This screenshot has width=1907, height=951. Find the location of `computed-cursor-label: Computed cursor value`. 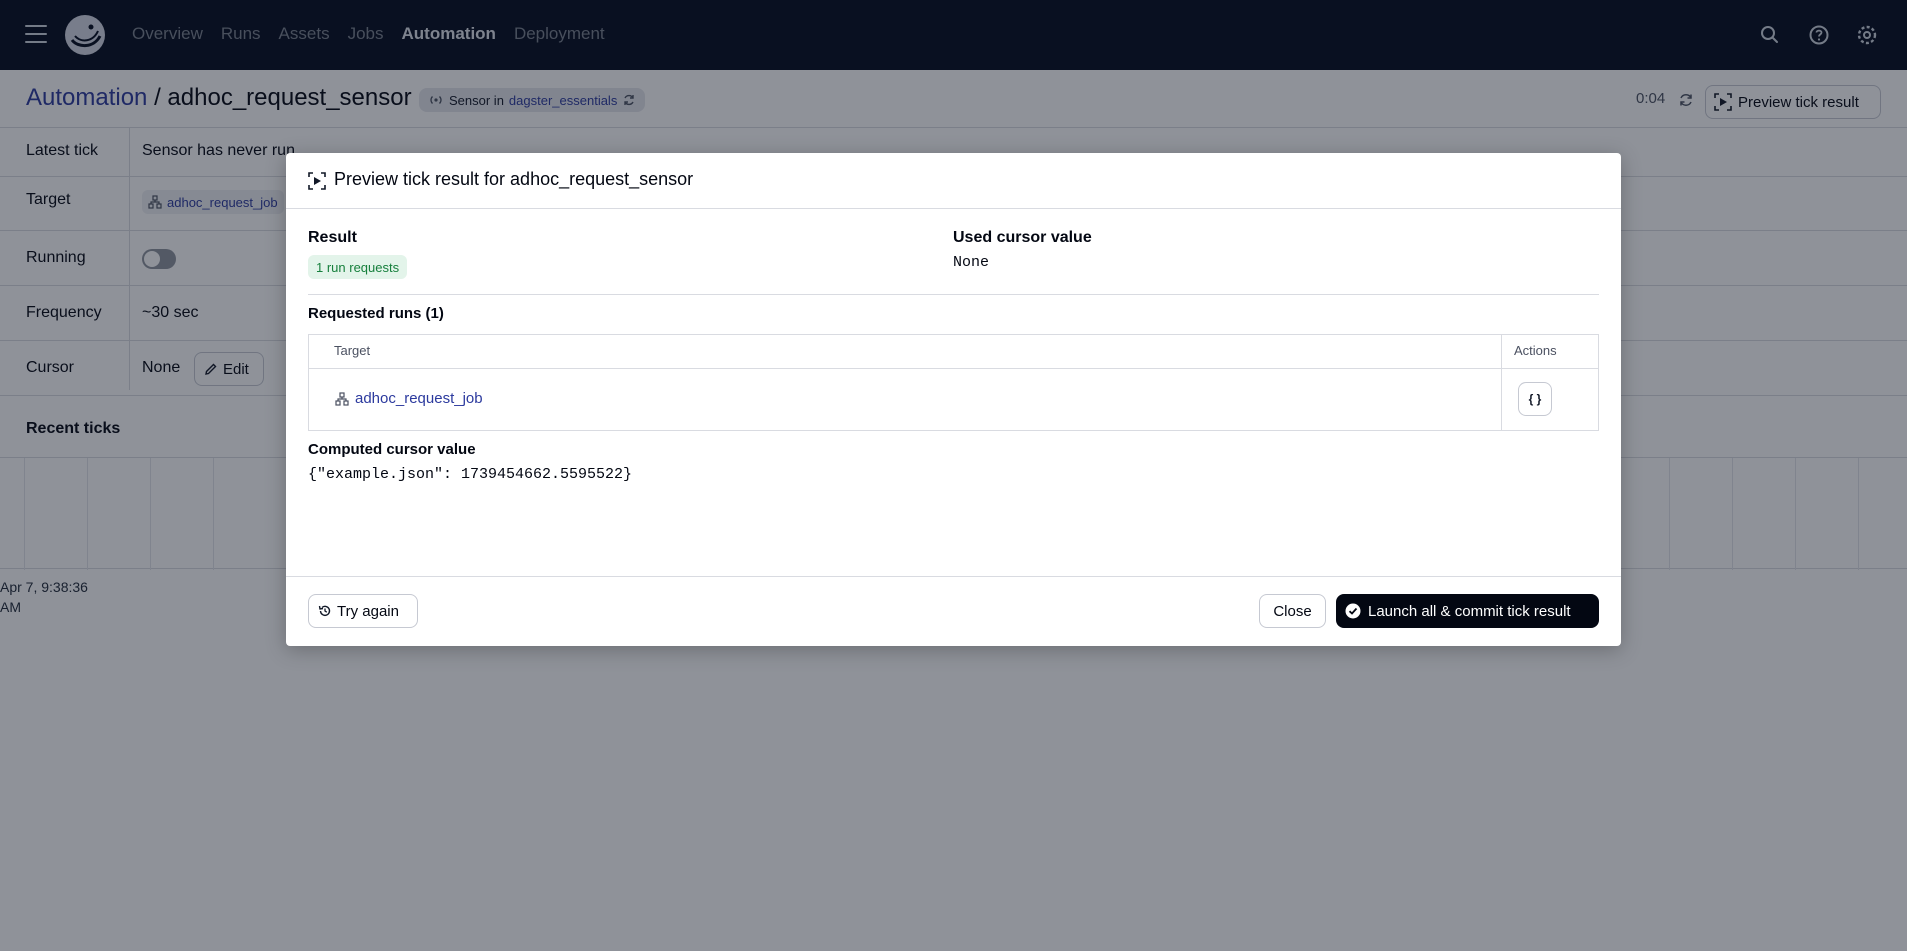

computed-cursor-label: Computed cursor value is located at coordinates (392, 449).